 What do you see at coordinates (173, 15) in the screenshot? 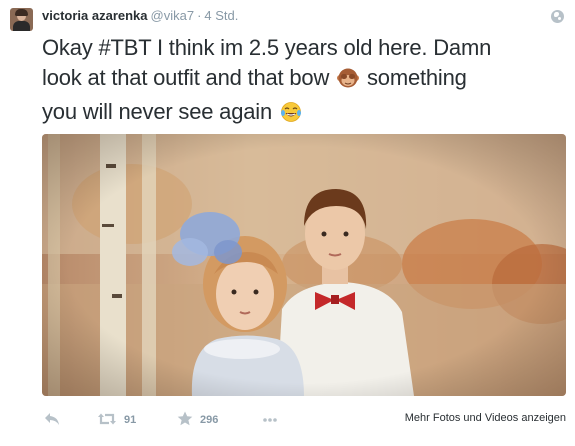
I see `author-handle: @vika7` at bounding box center [173, 15].